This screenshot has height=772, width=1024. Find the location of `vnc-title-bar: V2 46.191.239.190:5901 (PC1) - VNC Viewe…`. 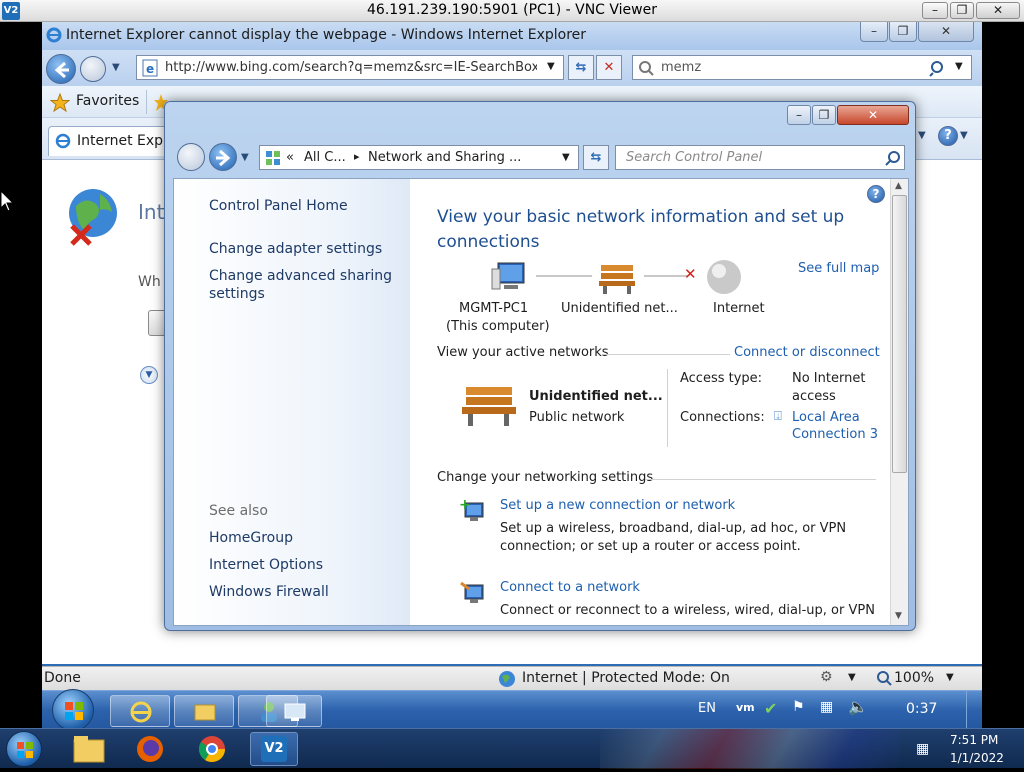

vnc-title-bar: V2 46.191.239.190:5901 (PC1) - VNC Viewe… is located at coordinates (512, 11).